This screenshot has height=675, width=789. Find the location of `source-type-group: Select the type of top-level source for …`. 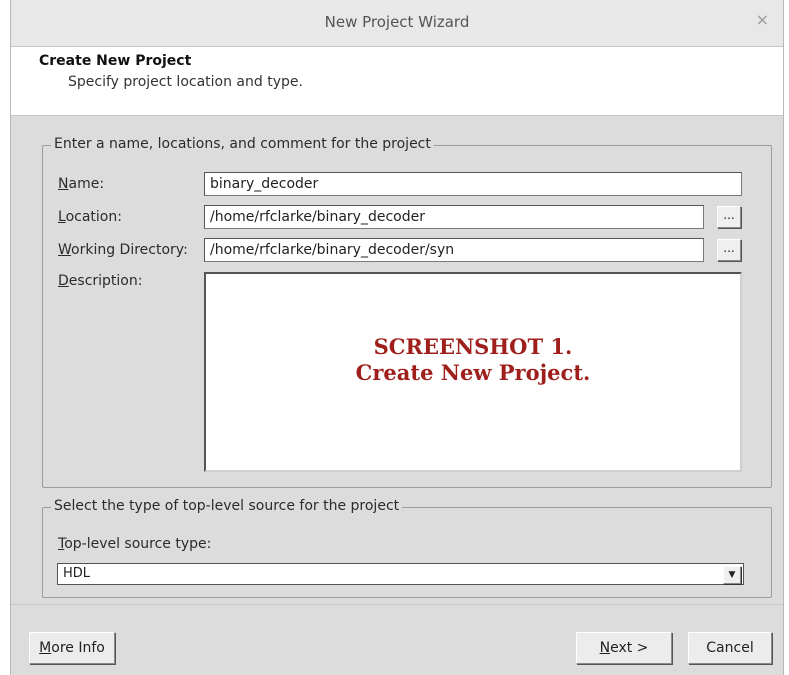

source-type-group: Select the type of top-level source for … is located at coordinates (407, 548).